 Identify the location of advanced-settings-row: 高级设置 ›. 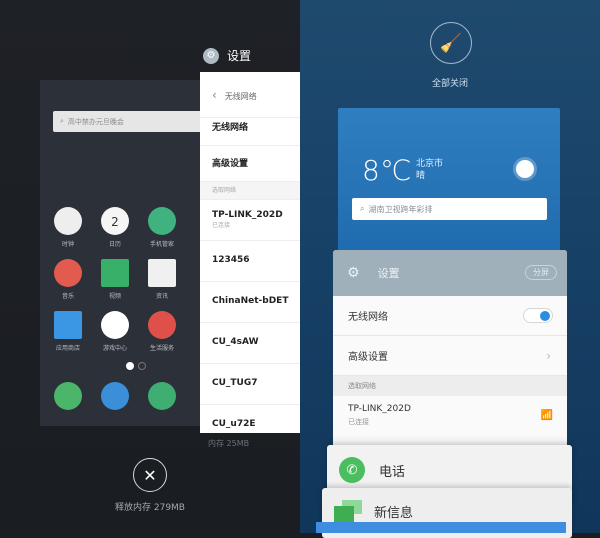
(450, 356).